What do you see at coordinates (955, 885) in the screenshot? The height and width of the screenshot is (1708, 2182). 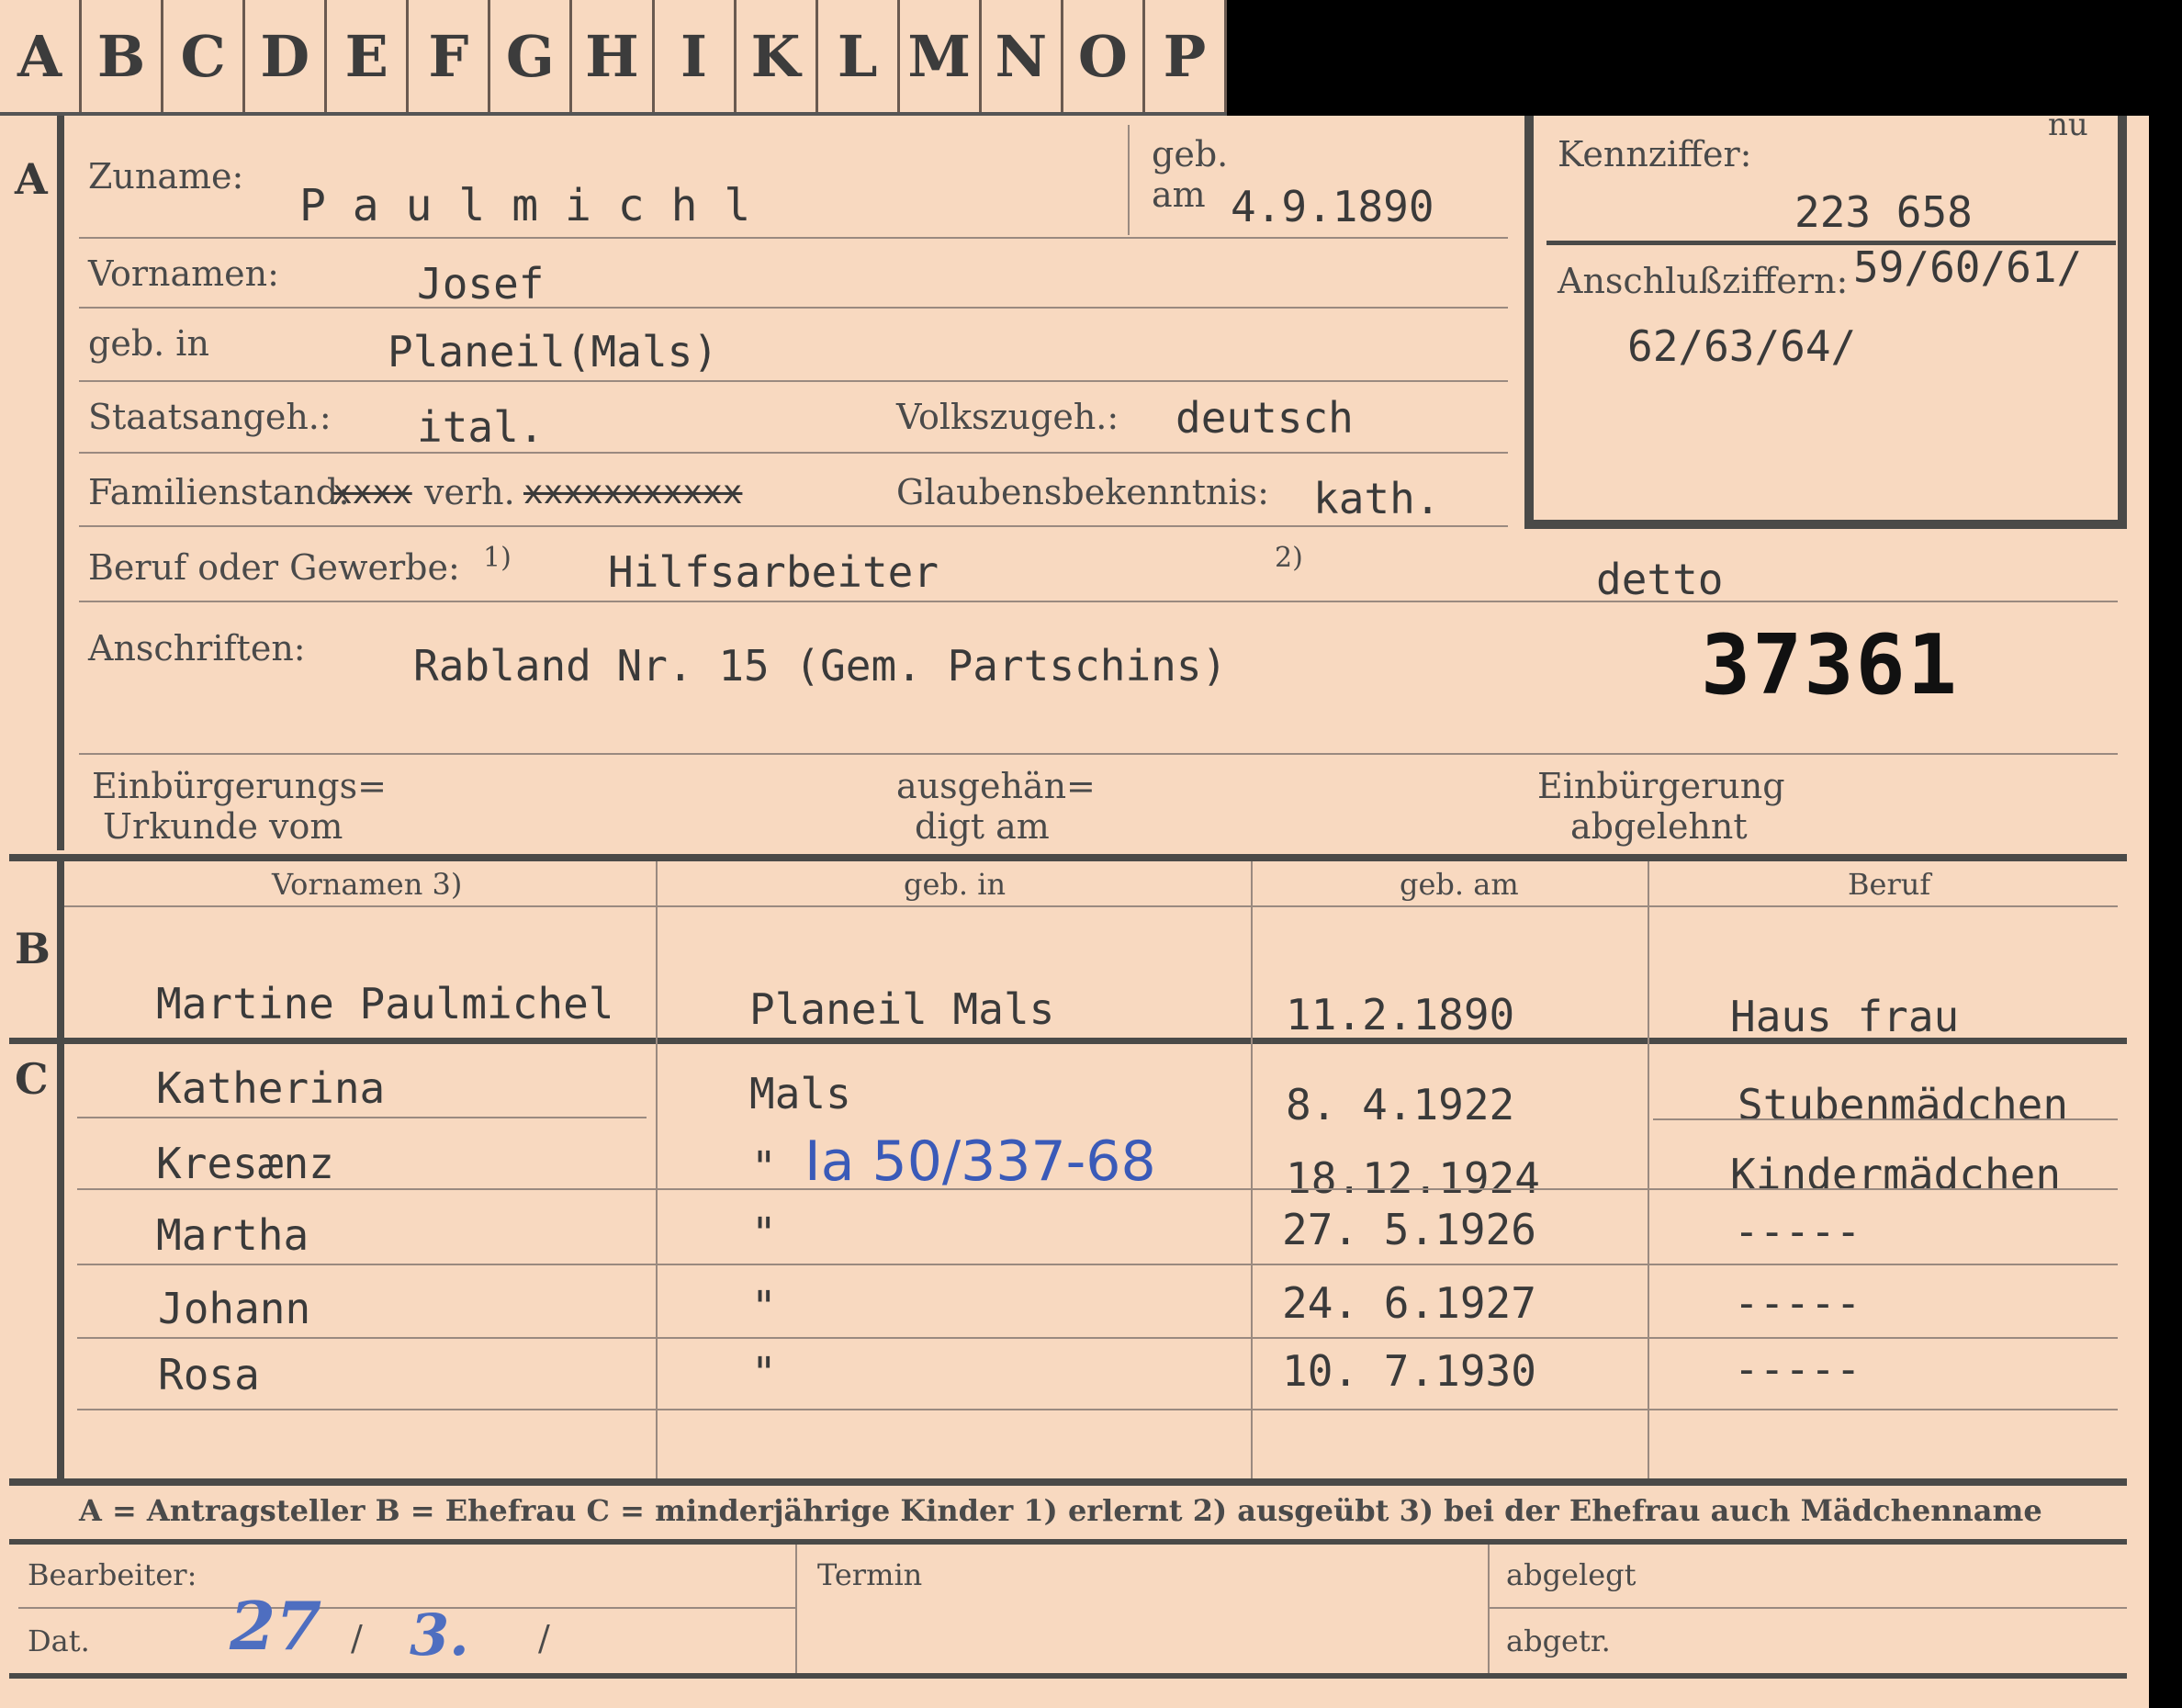 I see `header-geb-in: geb. in` at bounding box center [955, 885].